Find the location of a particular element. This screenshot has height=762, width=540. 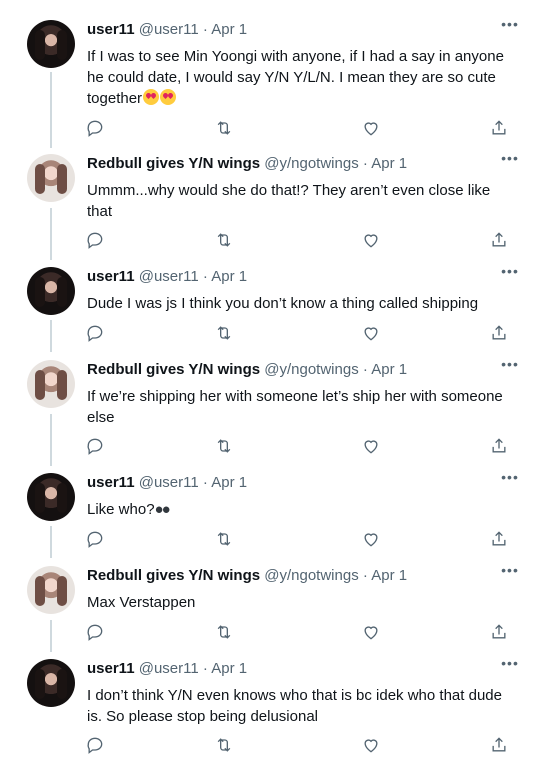

eyes-emoji: ●● is located at coordinates (162, 509).